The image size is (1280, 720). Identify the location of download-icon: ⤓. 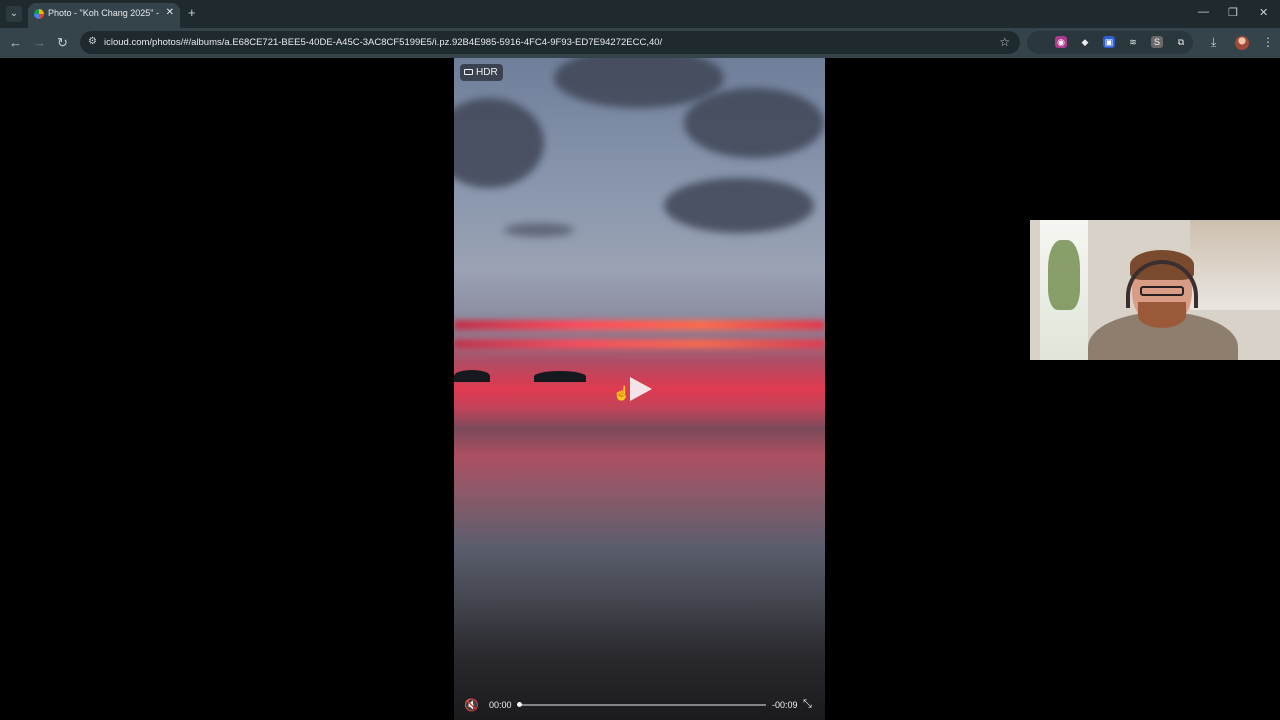
(1213, 42).